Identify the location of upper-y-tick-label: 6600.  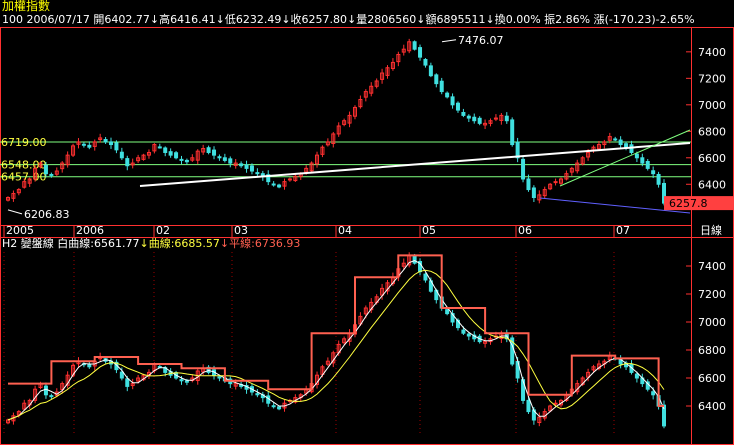
(712, 158).